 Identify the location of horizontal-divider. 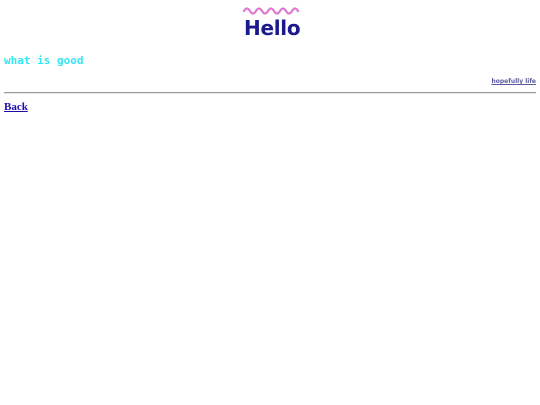
(270, 93).